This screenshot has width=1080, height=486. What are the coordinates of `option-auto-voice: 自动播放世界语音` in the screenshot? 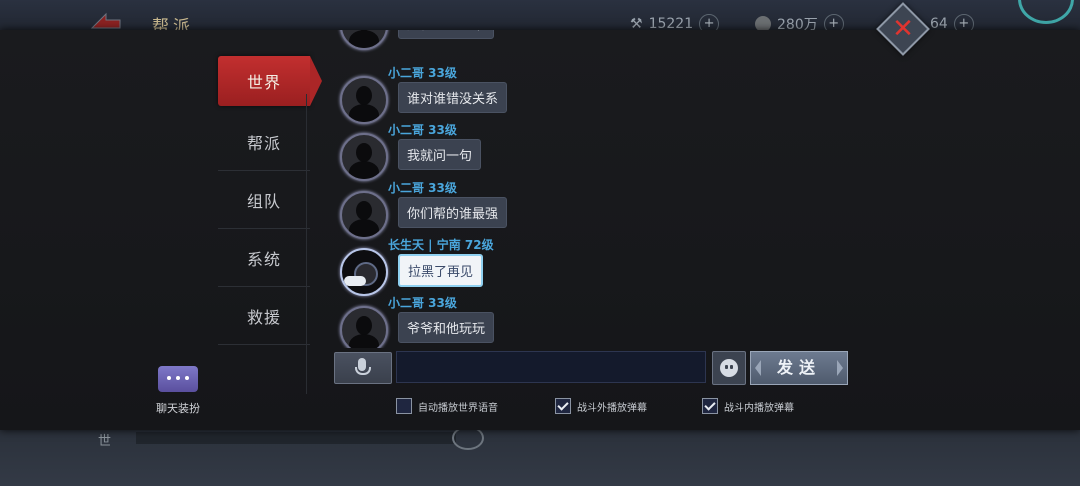 It's located at (447, 406).